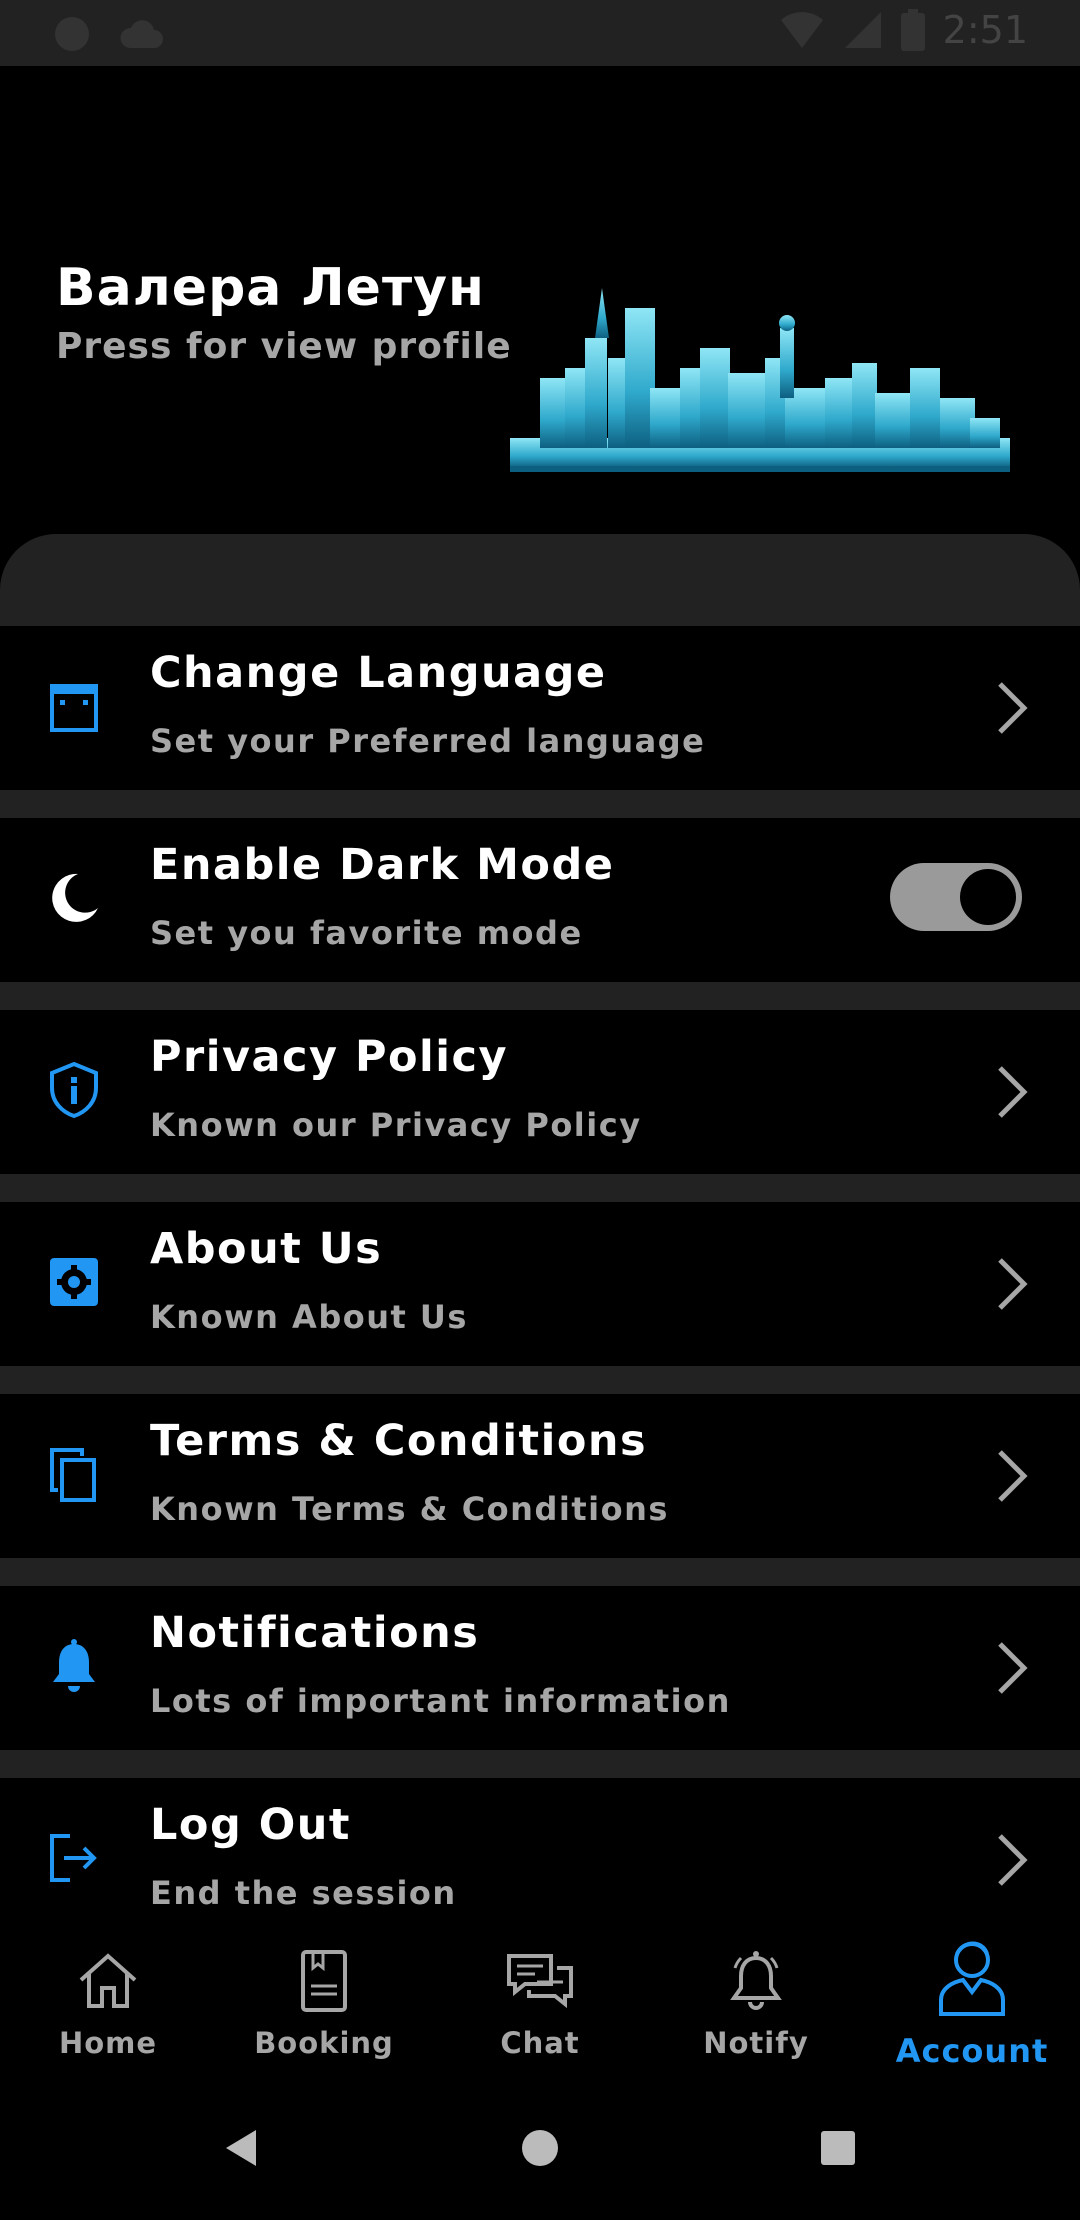  I want to click on nav-label: Chat, so click(540, 2043).